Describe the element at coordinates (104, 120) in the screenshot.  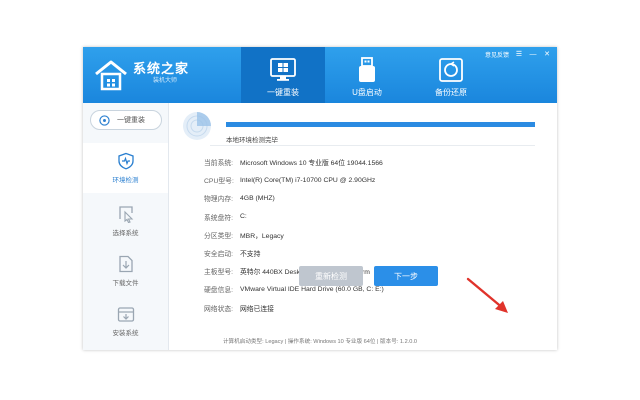
I see `reinstall-disc-icon` at that location.